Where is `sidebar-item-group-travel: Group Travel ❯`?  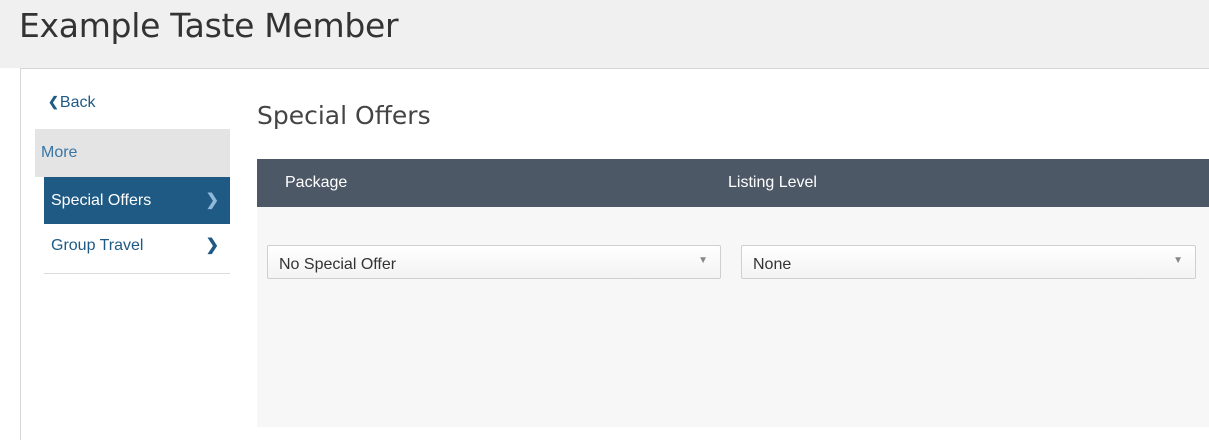 sidebar-item-group-travel: Group Travel ❯ is located at coordinates (137, 249).